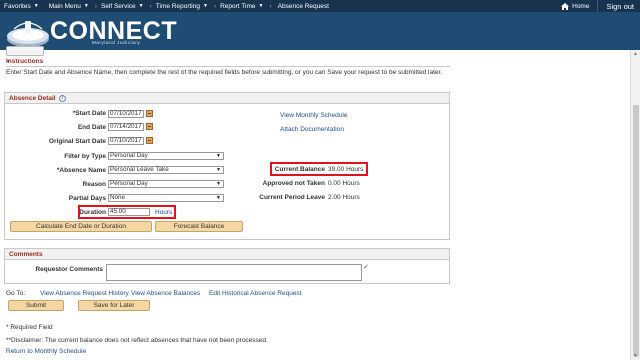 The height and width of the screenshot is (360, 640). I want to click on scroll-up-icon: ▲, so click(635, 54).